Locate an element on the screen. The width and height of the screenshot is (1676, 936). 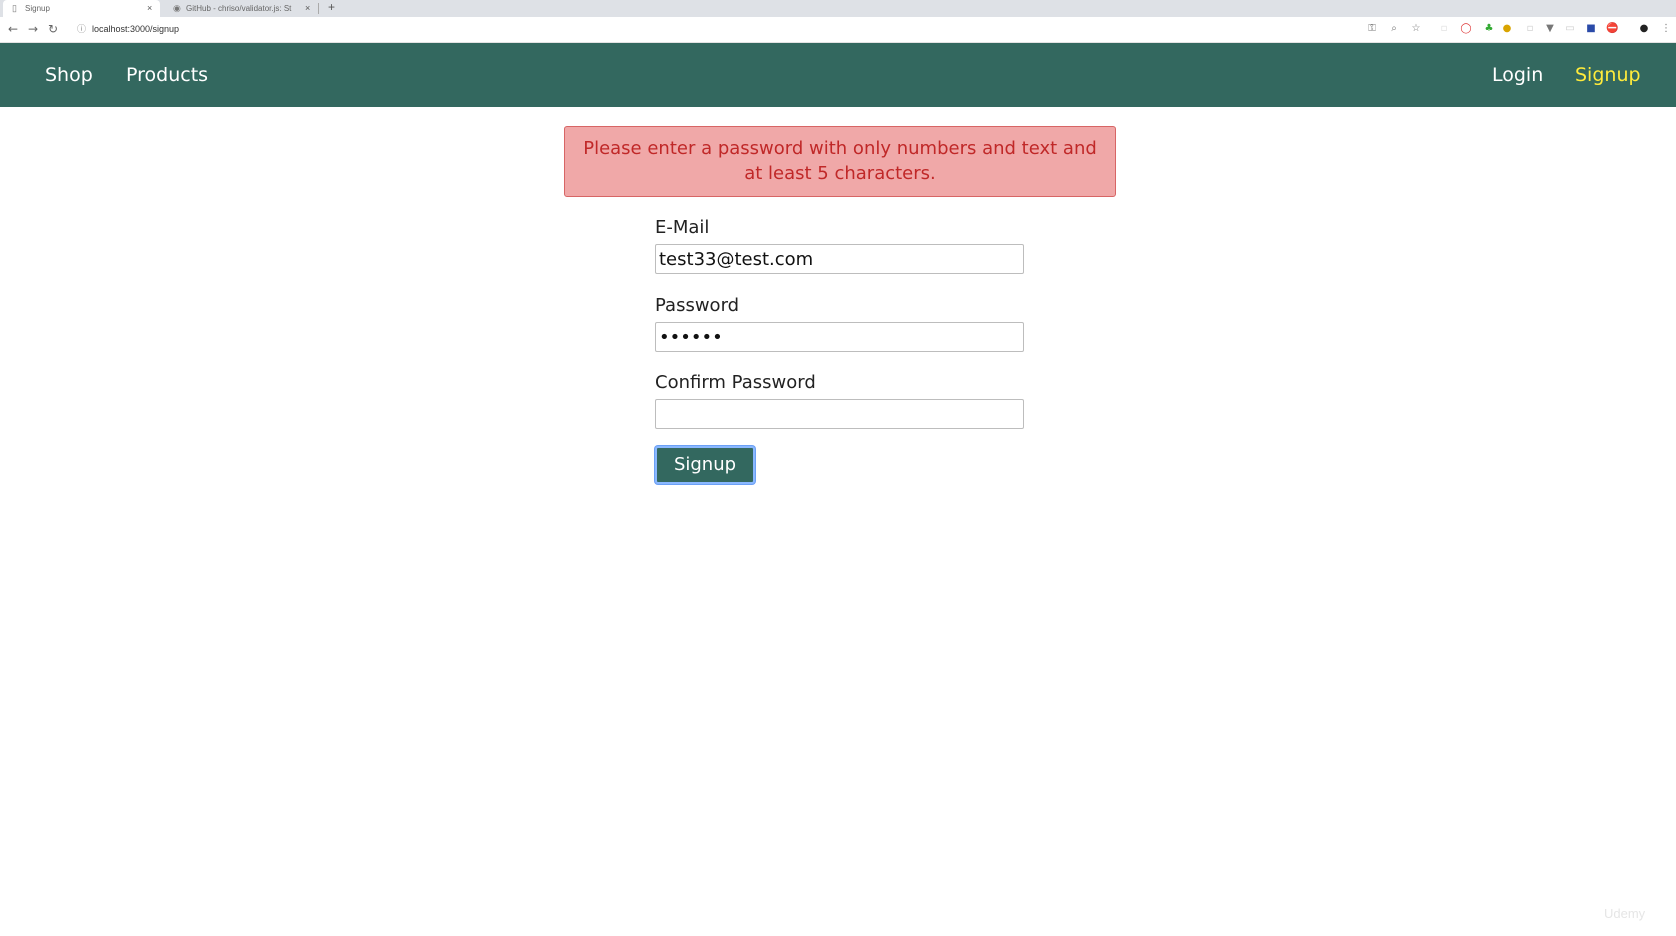
password-field is located at coordinates (839, 337).